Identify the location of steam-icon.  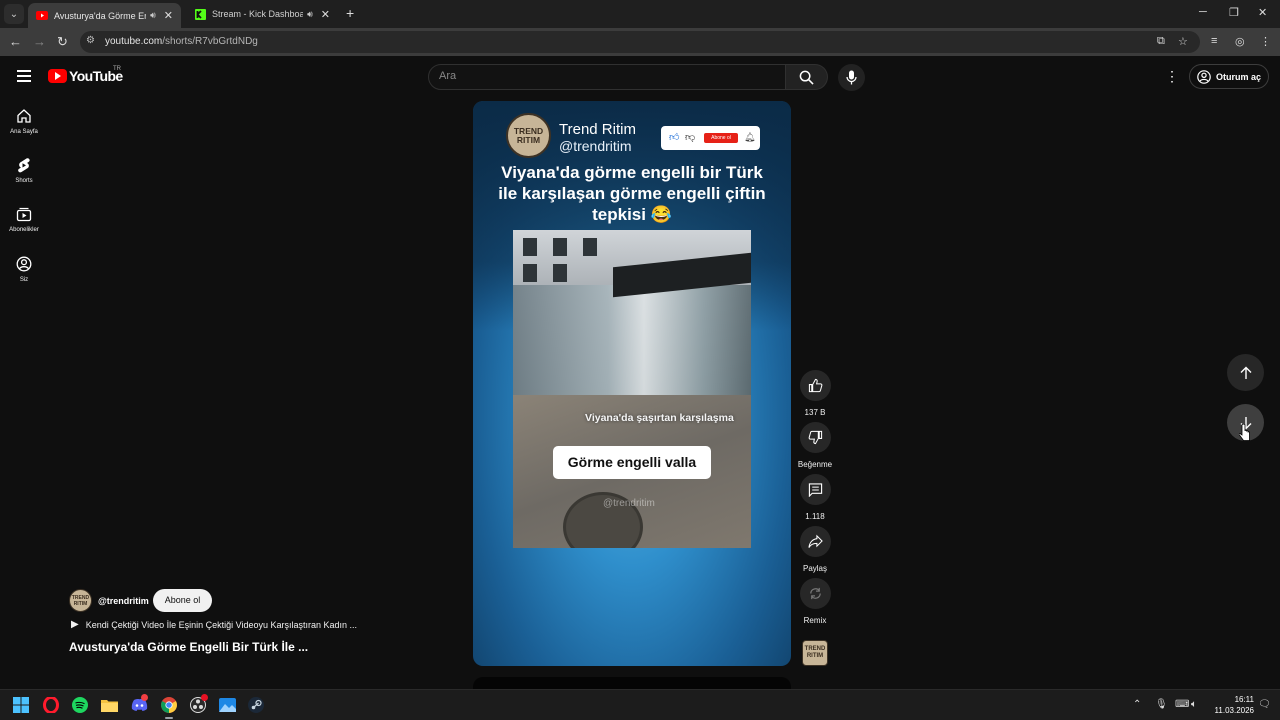
(256, 705).